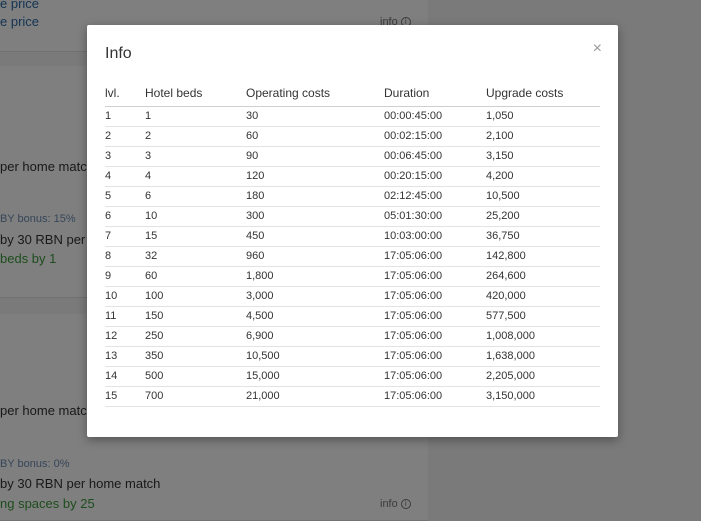 Image resolution: width=701 pixels, height=521 pixels. Describe the element at coordinates (125, 116) in the screenshot. I see `cell-level: 1` at that location.